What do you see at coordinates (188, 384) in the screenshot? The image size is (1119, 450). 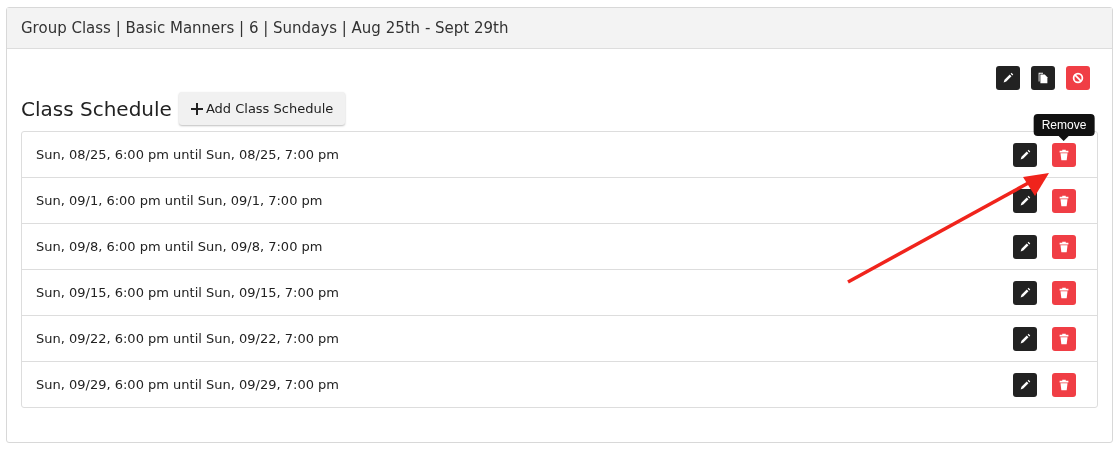 I see `schedule-entry: Sun, 09/29, 6:00 pm until Sun, 09/29, 7:00 pm` at bounding box center [188, 384].